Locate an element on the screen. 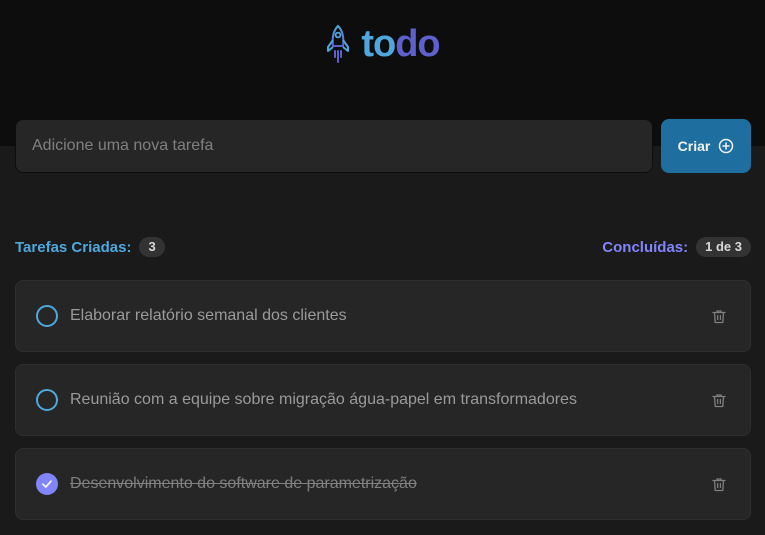 This screenshot has width=765, height=535. task-checkbox-checked is located at coordinates (47, 484).